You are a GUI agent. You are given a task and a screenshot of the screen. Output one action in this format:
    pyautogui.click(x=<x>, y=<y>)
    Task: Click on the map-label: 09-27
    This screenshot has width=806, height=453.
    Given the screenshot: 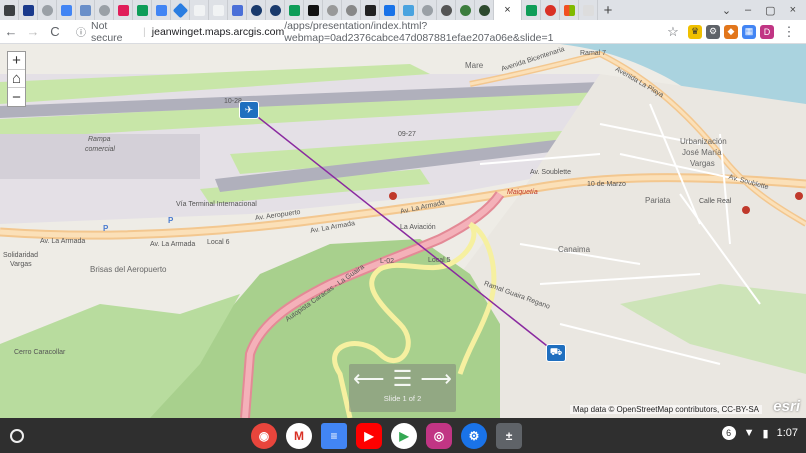 What is the action you would take?
    pyautogui.click(x=407, y=134)
    